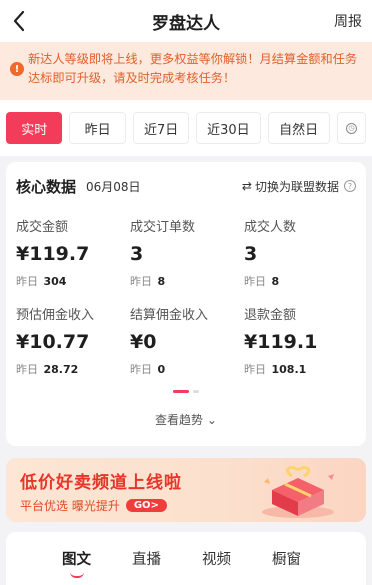  I want to click on metric-gmv: 成交金额 ¥119.7 昨日 304, so click(73, 254).